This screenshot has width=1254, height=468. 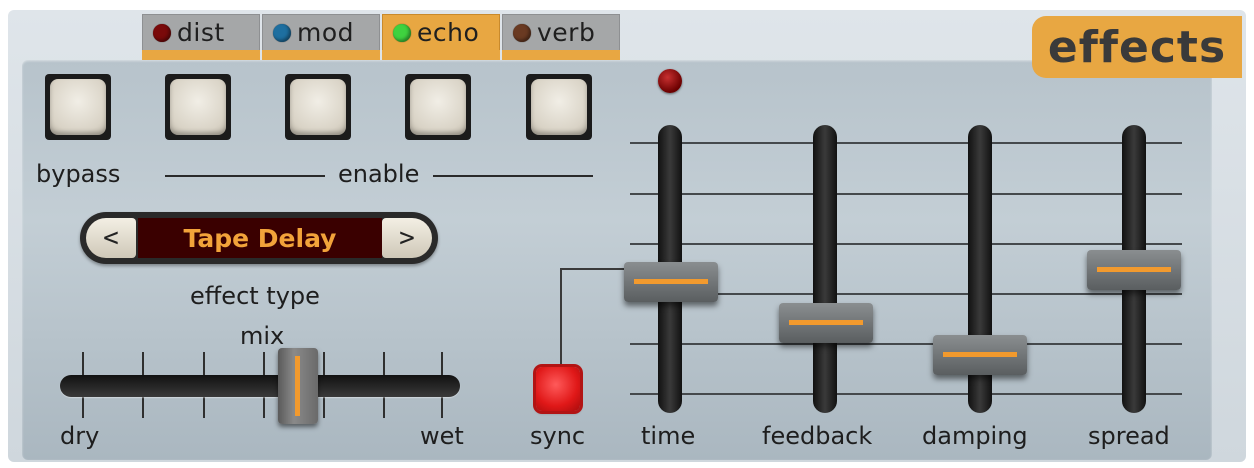 I want to click on effect-type-display: Tape Delay, so click(x=260, y=238).